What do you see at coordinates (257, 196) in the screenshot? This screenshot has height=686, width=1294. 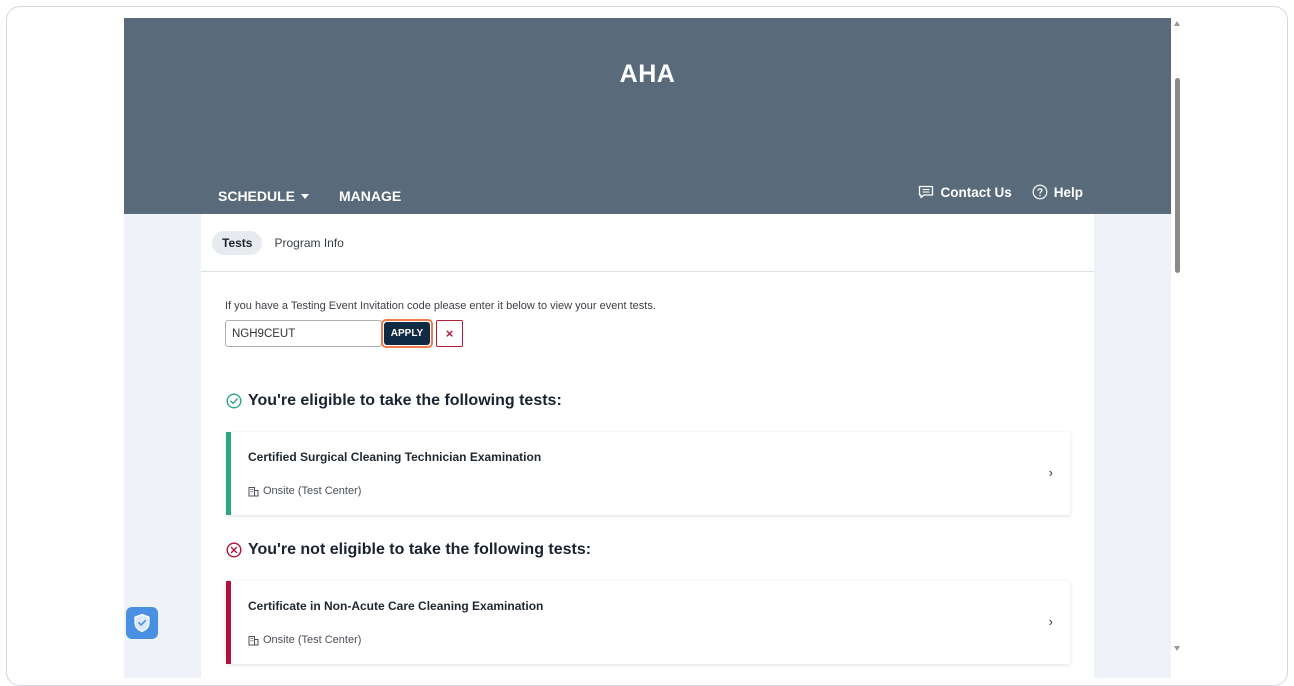 I see `nav-schedule-label: SCHEDULE` at bounding box center [257, 196].